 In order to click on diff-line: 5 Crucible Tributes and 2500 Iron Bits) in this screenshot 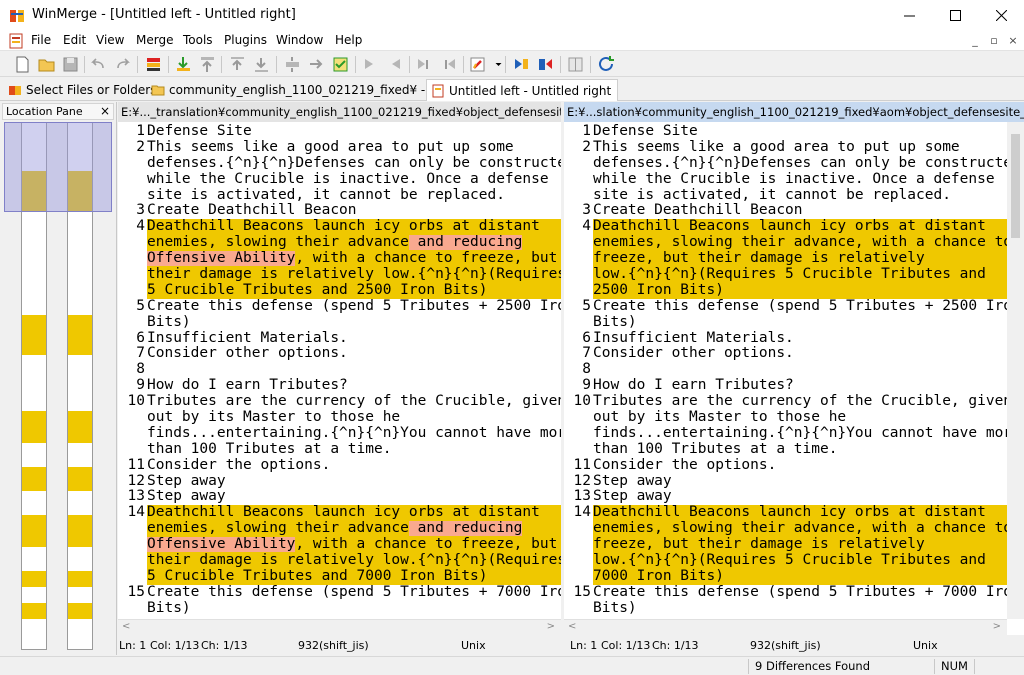, I will do `click(339, 290)`.